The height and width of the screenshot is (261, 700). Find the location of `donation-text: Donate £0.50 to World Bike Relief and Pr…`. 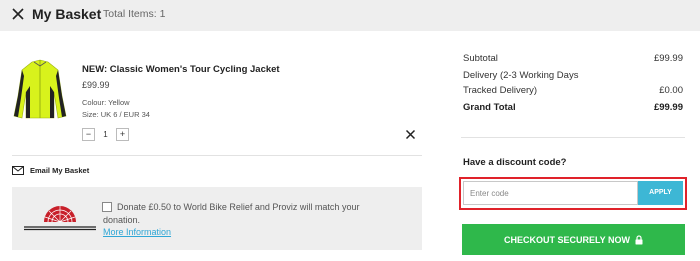

donation-text: Donate £0.50 to World Bike Relief and Pr… is located at coordinates (231, 213).